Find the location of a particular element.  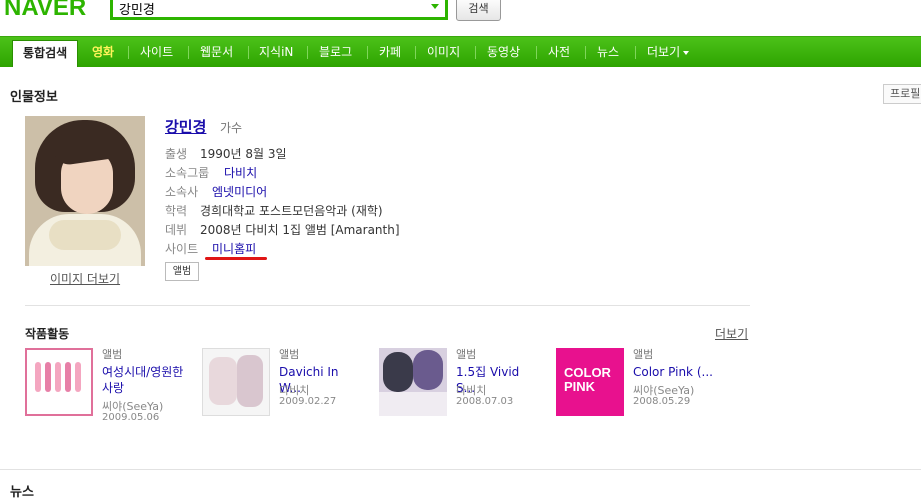

works-more-link: 더보기 is located at coordinates (731, 333).